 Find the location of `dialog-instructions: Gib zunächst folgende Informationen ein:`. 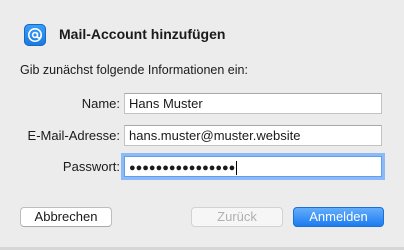

dialog-instructions: Gib zunächst folgende Informationen ein: is located at coordinates (134, 70).